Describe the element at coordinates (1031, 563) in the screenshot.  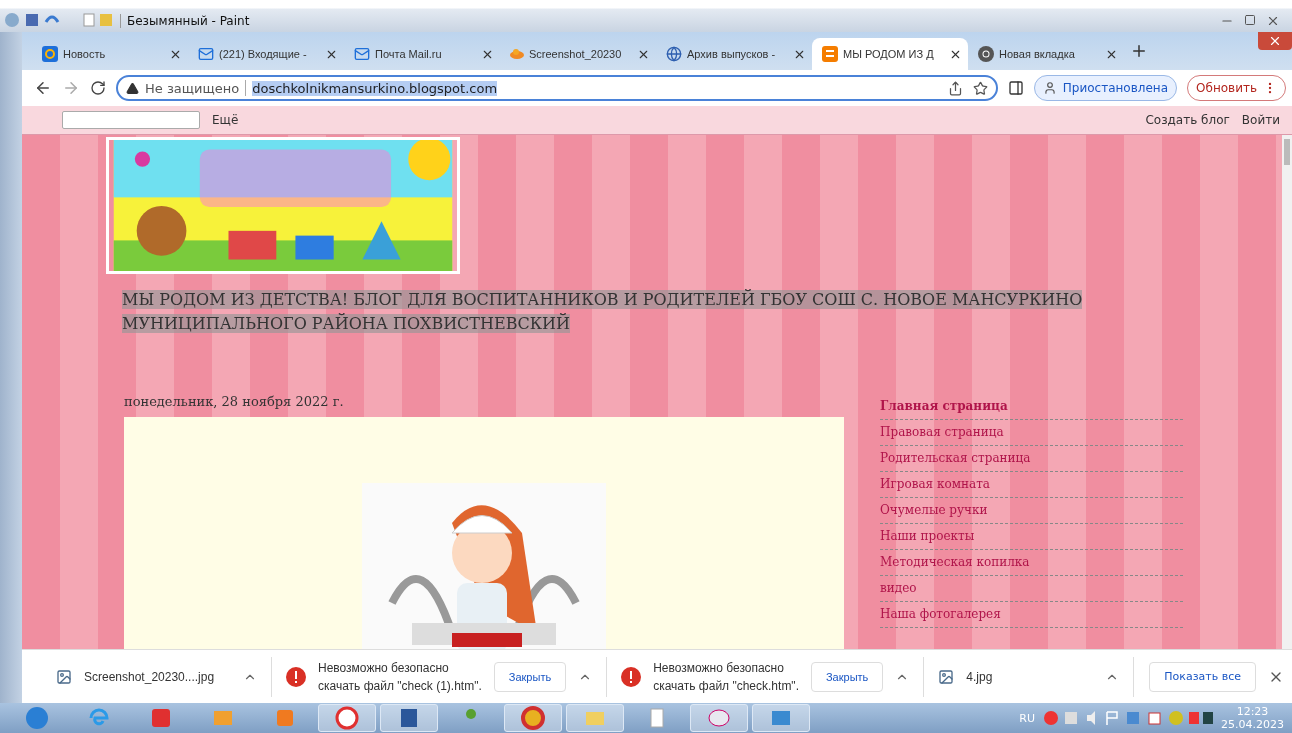
I see `page-link: Методическая копилка` at that location.